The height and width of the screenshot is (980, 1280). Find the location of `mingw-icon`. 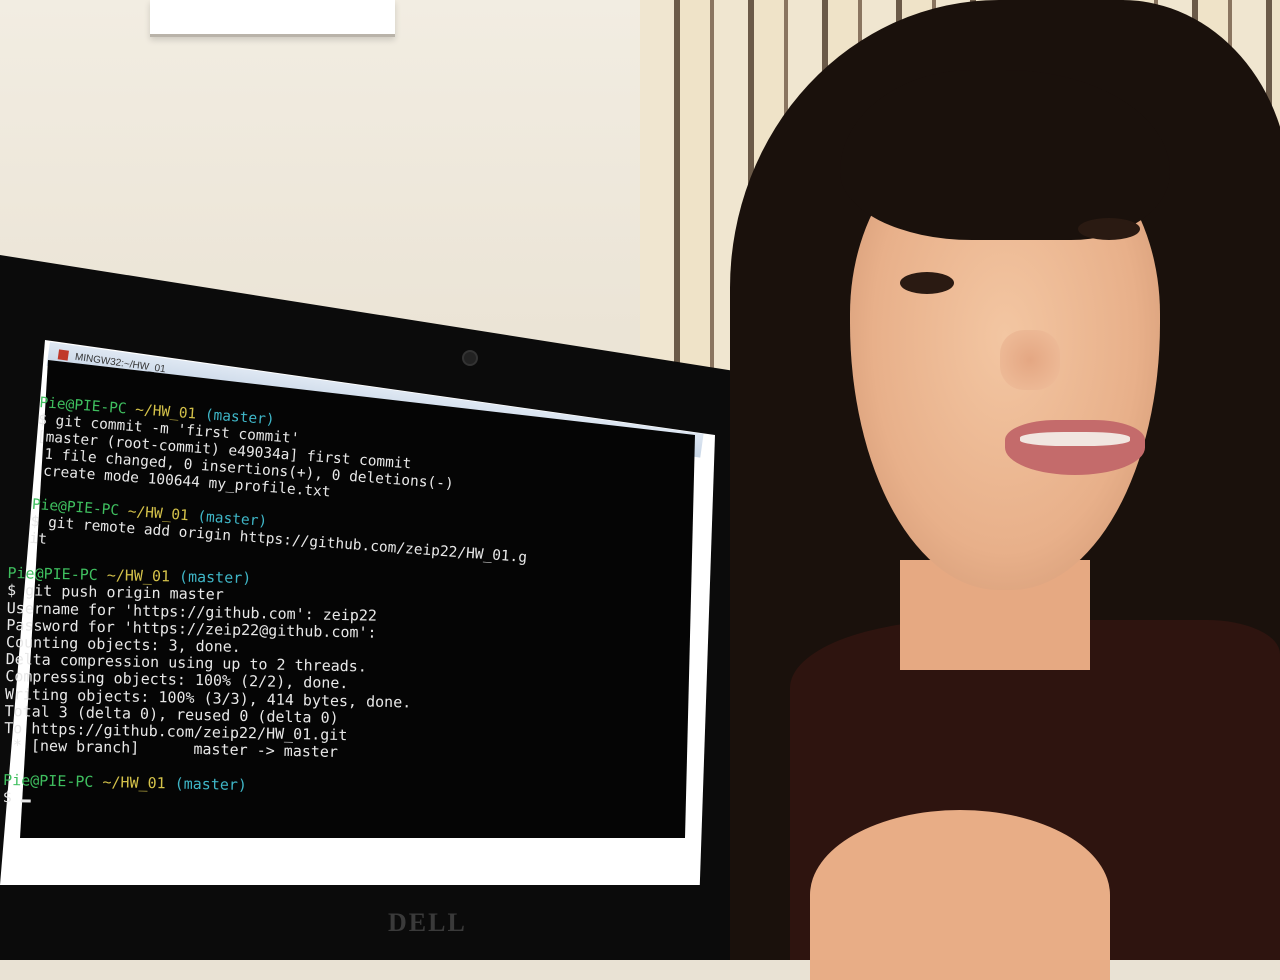

mingw-icon is located at coordinates (63, 355).